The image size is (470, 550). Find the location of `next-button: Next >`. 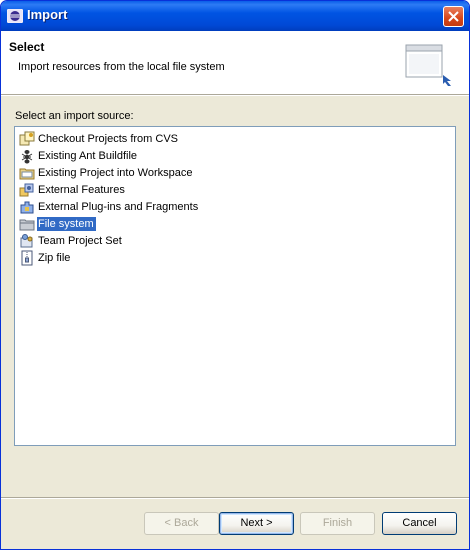

next-button: Next > is located at coordinates (256, 523).